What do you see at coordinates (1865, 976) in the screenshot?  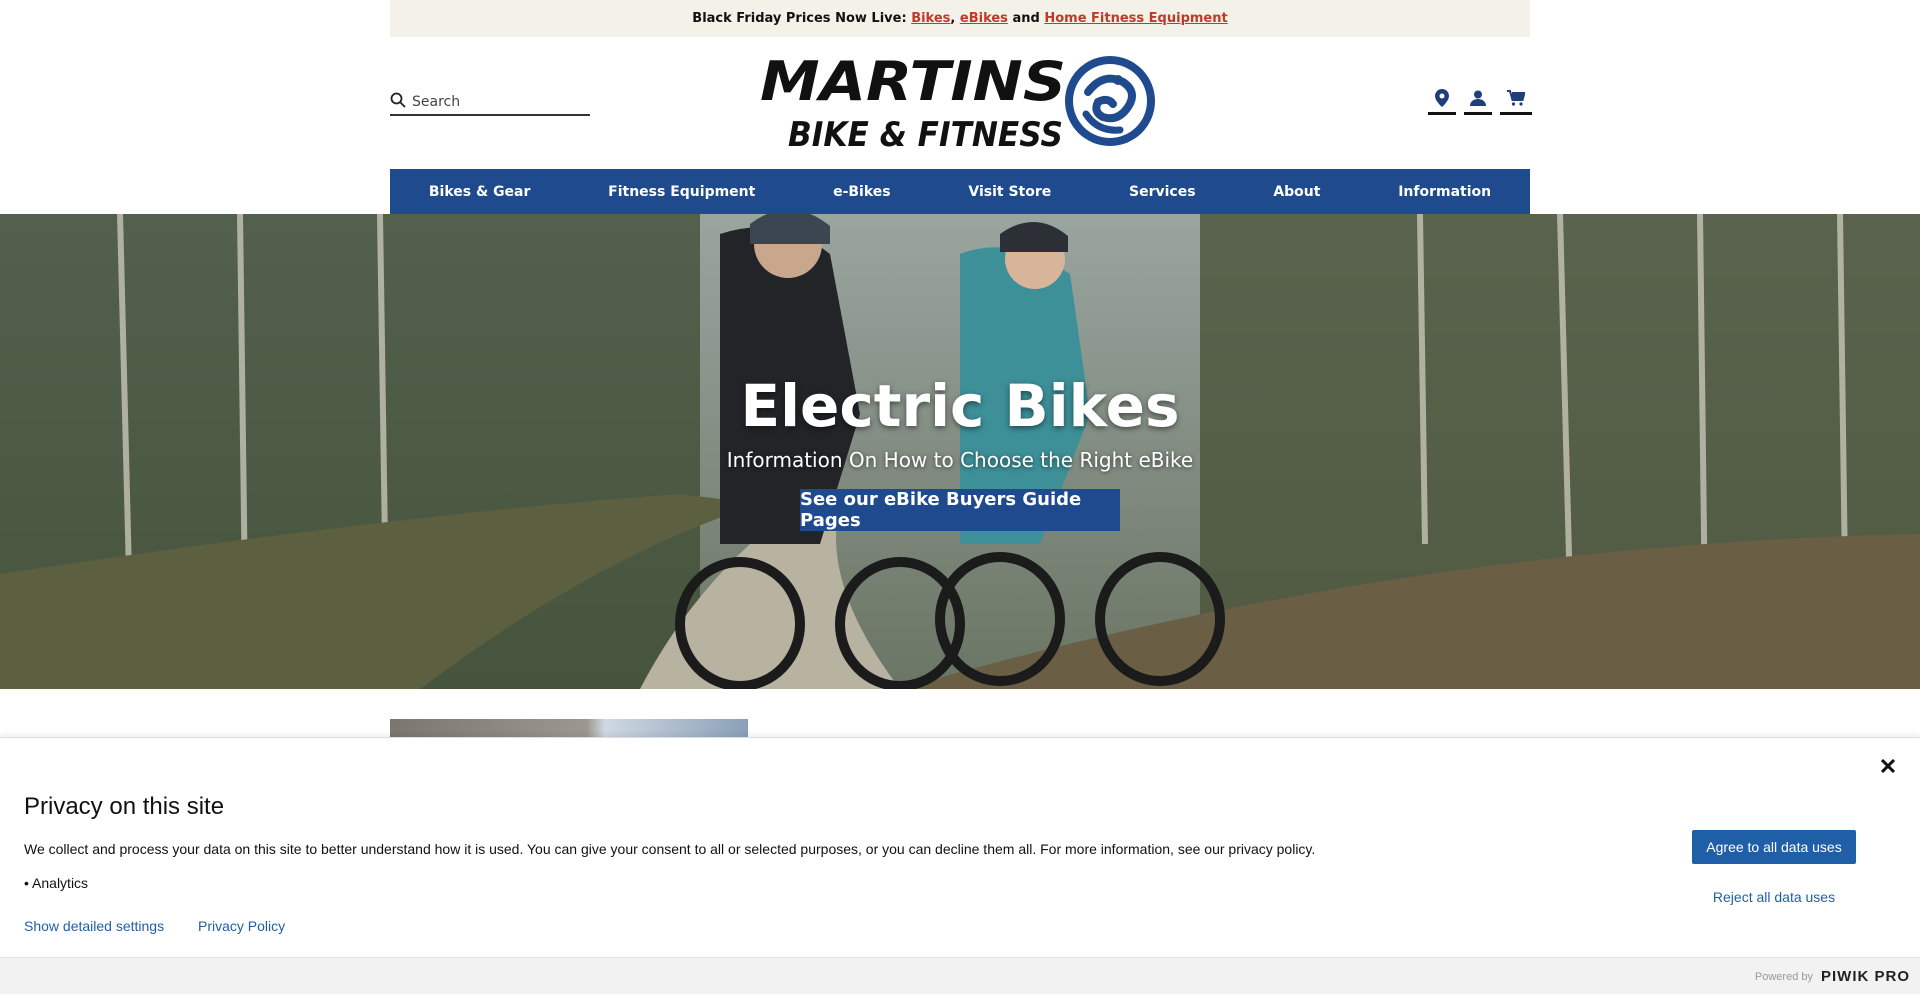 I see `piwik-pro-logo: PIWIK PRO` at bounding box center [1865, 976].